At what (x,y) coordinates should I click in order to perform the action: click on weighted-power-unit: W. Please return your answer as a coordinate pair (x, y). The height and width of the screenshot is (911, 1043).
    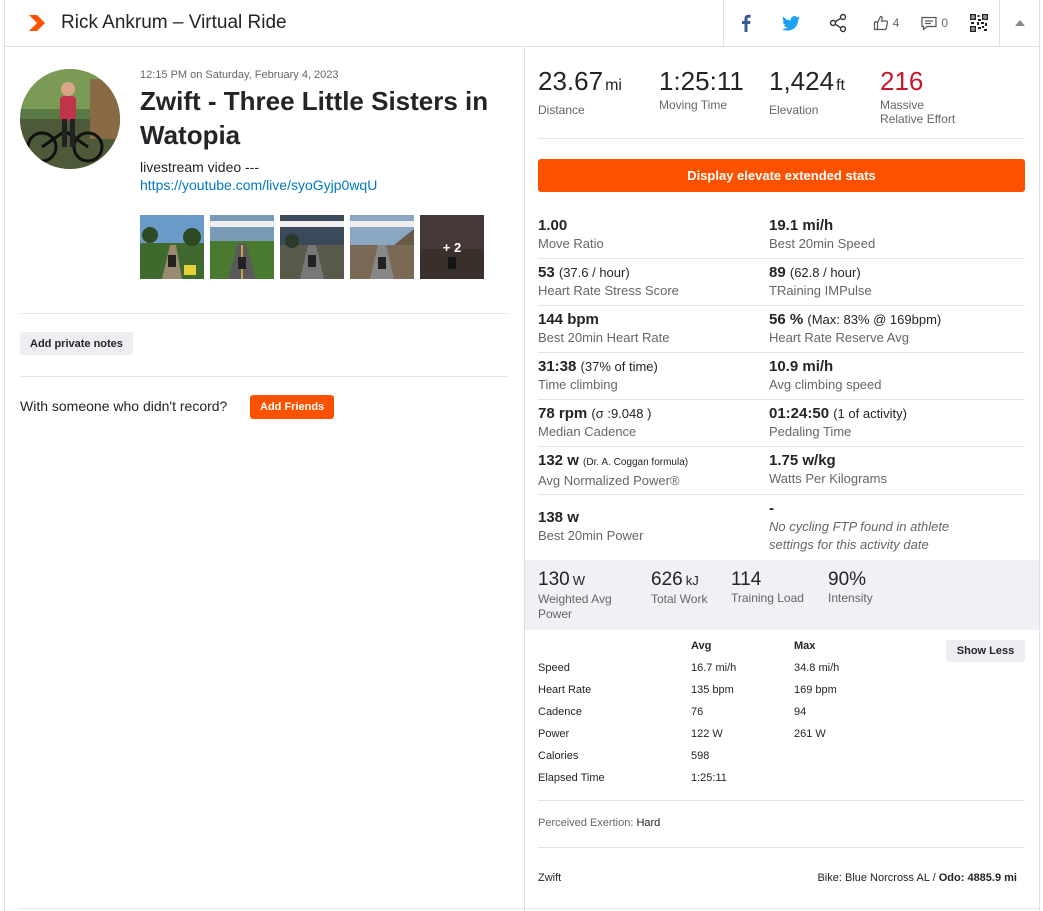
    Looking at the image, I should click on (578, 580).